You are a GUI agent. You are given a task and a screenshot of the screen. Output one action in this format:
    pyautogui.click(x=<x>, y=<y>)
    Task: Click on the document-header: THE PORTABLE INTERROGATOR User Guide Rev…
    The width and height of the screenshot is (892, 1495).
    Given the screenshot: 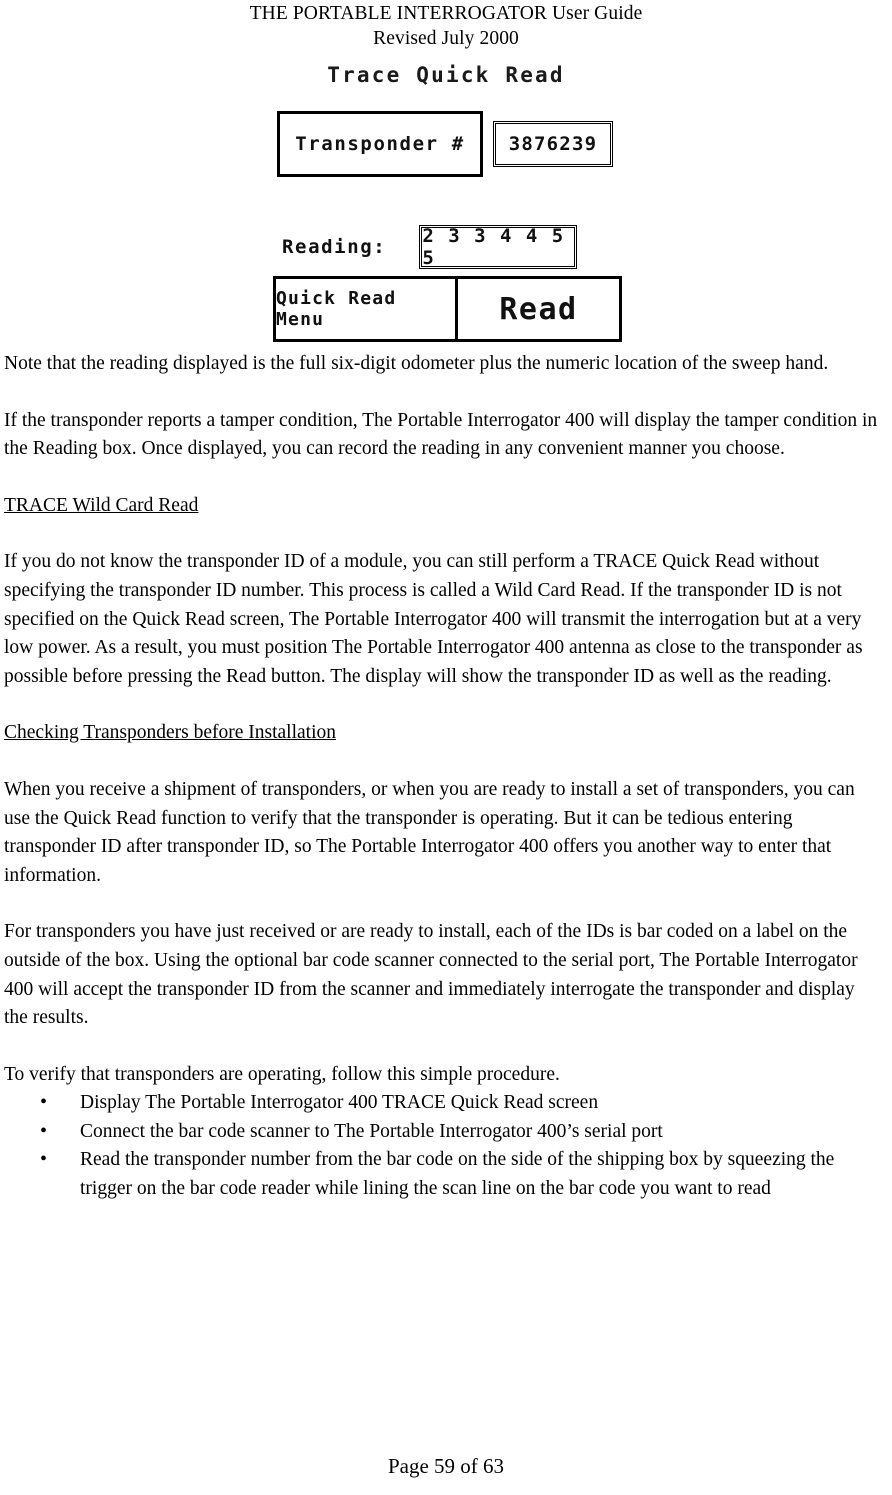 What is the action you would take?
    pyautogui.click(x=446, y=25)
    